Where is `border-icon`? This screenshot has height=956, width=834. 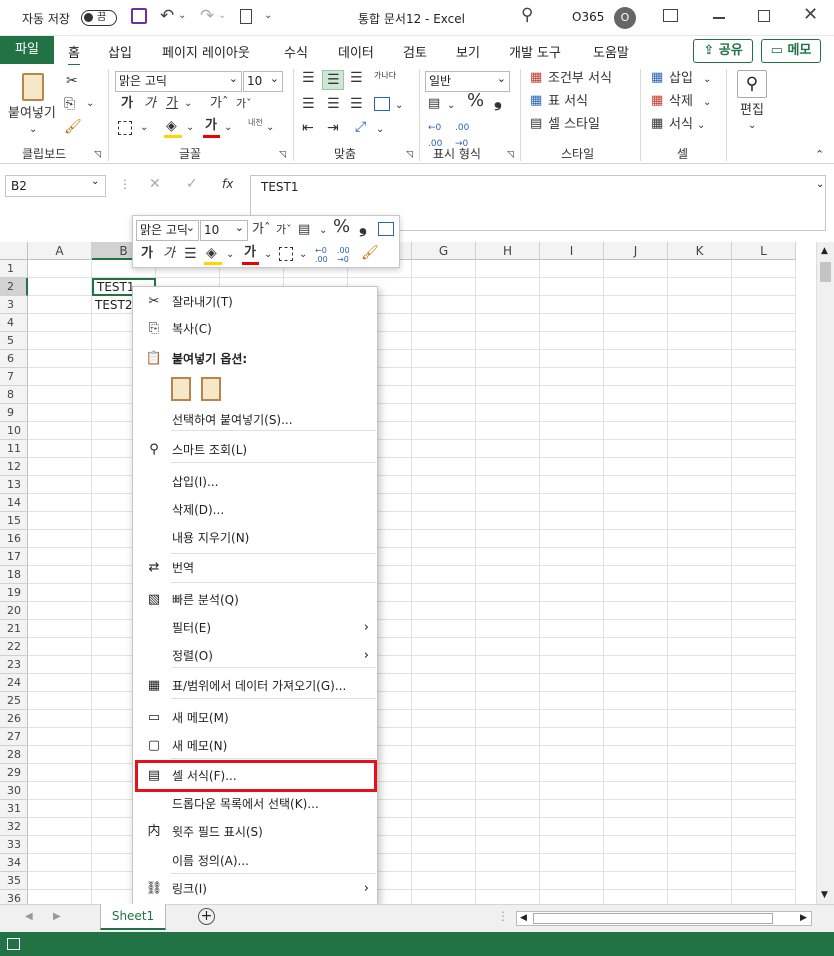 border-icon is located at coordinates (125, 128).